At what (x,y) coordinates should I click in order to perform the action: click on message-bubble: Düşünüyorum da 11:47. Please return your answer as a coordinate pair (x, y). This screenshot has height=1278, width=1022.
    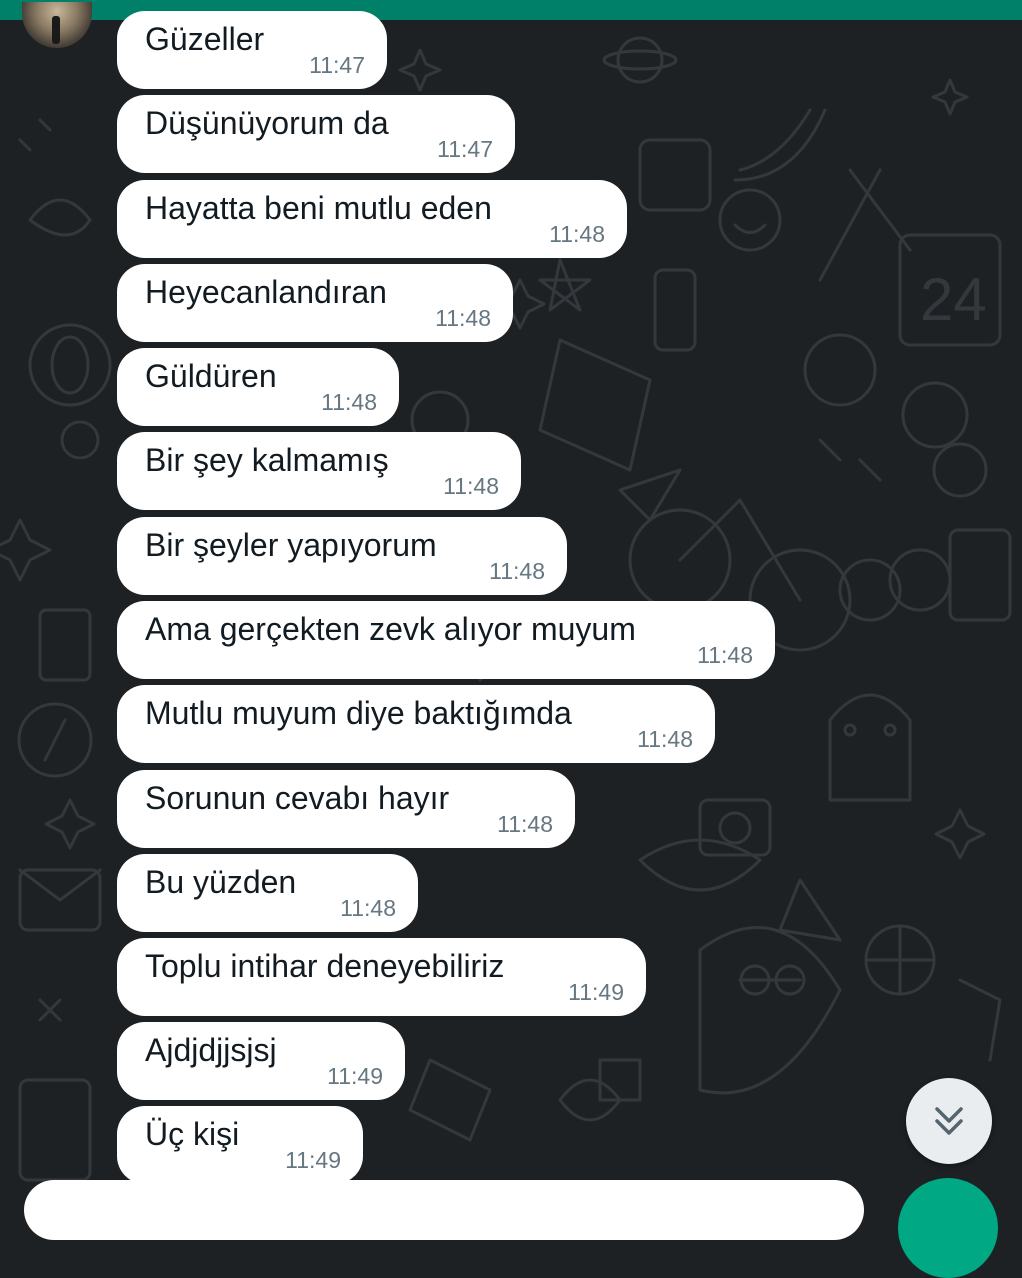
    Looking at the image, I should click on (316, 134).